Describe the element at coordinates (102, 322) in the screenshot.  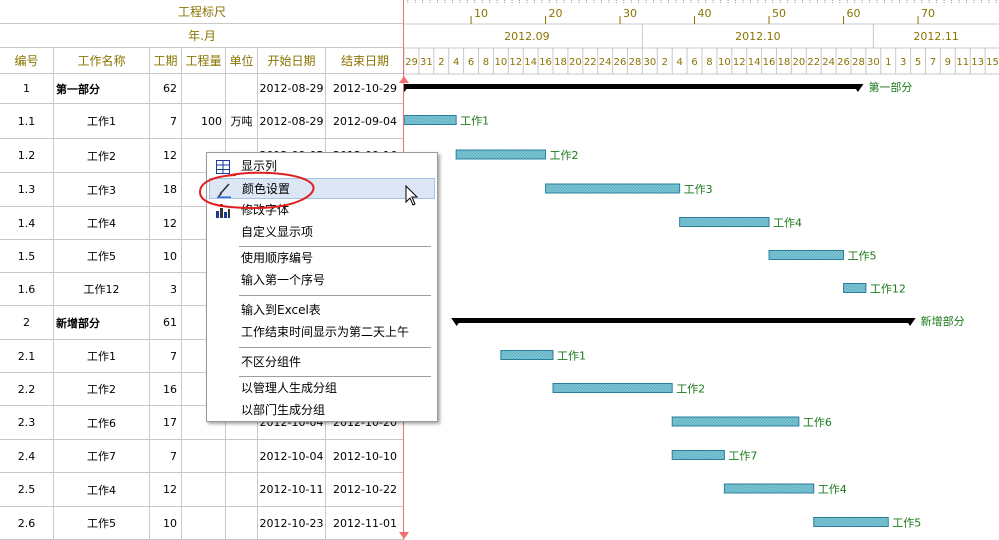
I see `cell-name: 新增部分` at that location.